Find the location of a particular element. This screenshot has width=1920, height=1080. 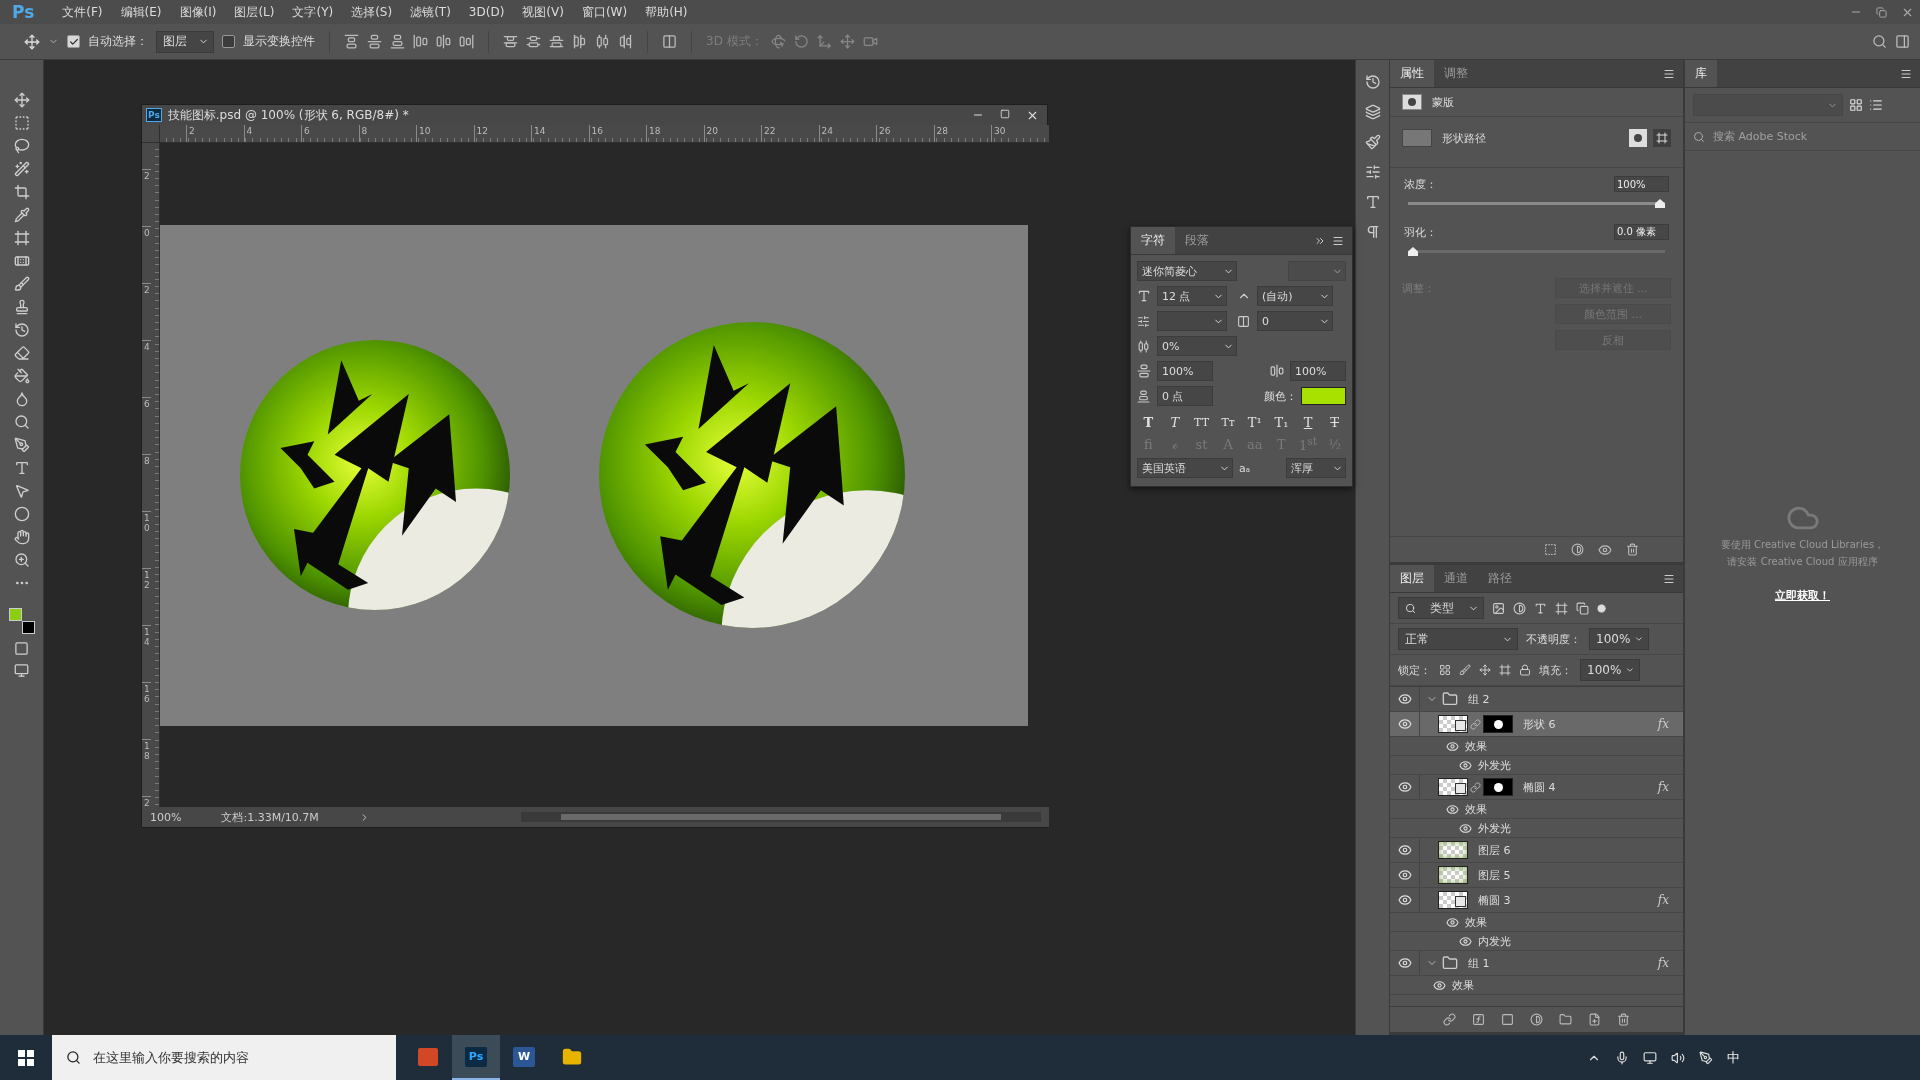

slider-thumb is located at coordinates (1660, 203).